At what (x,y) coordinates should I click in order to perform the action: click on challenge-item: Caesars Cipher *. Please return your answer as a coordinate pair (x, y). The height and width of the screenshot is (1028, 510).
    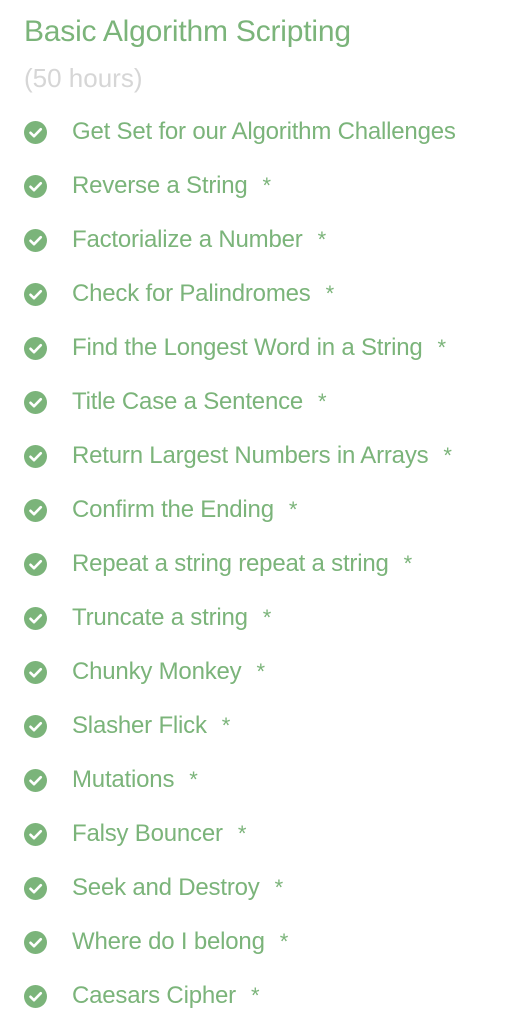
    Looking at the image, I should click on (255, 997).